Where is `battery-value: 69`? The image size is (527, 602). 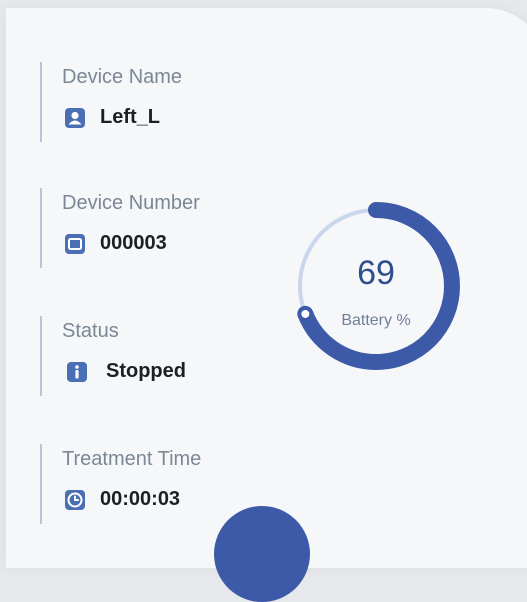 battery-value: 69 is located at coordinates (376, 273).